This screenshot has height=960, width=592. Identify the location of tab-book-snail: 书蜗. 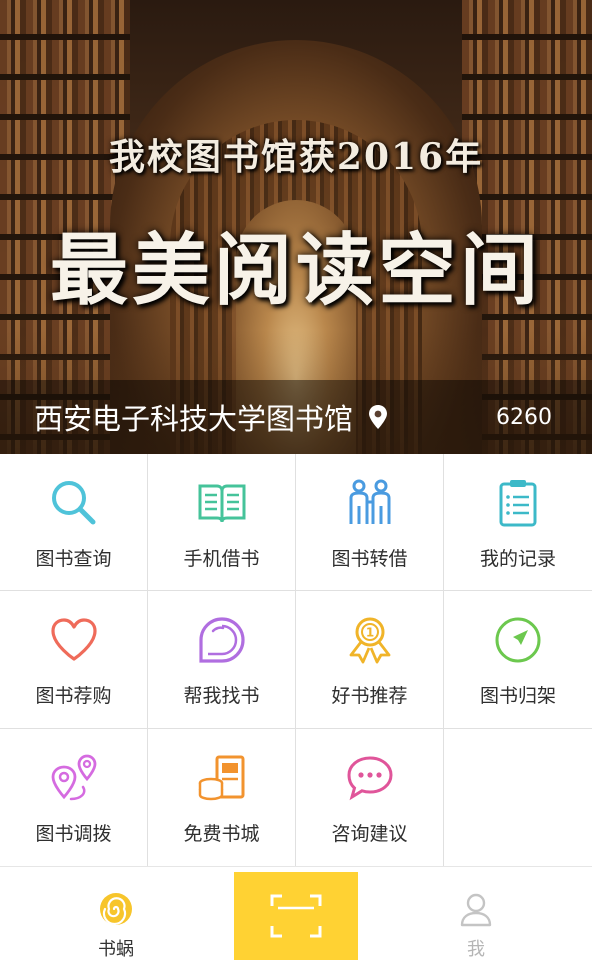
(116, 913).